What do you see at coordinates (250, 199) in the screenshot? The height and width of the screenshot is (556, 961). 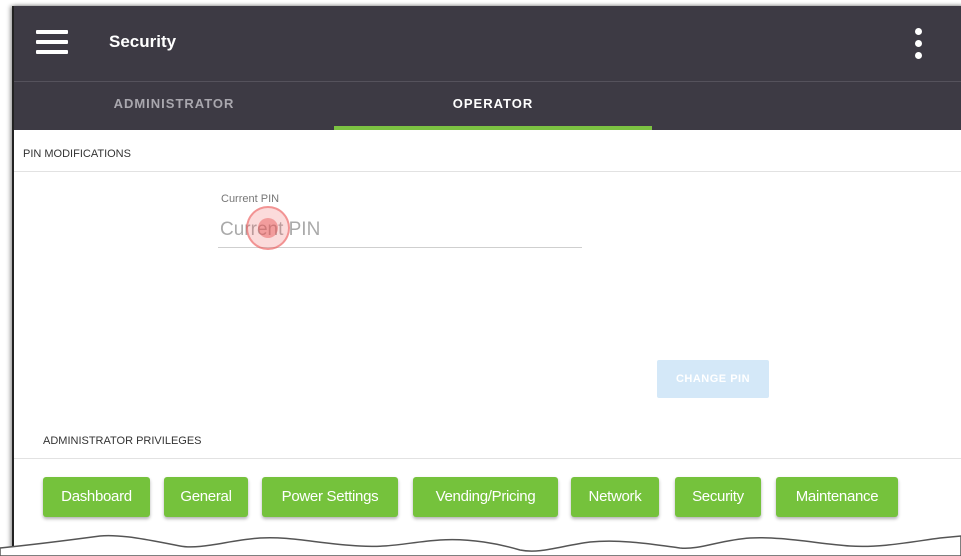 I see `current-pin-label: Current PIN` at bounding box center [250, 199].